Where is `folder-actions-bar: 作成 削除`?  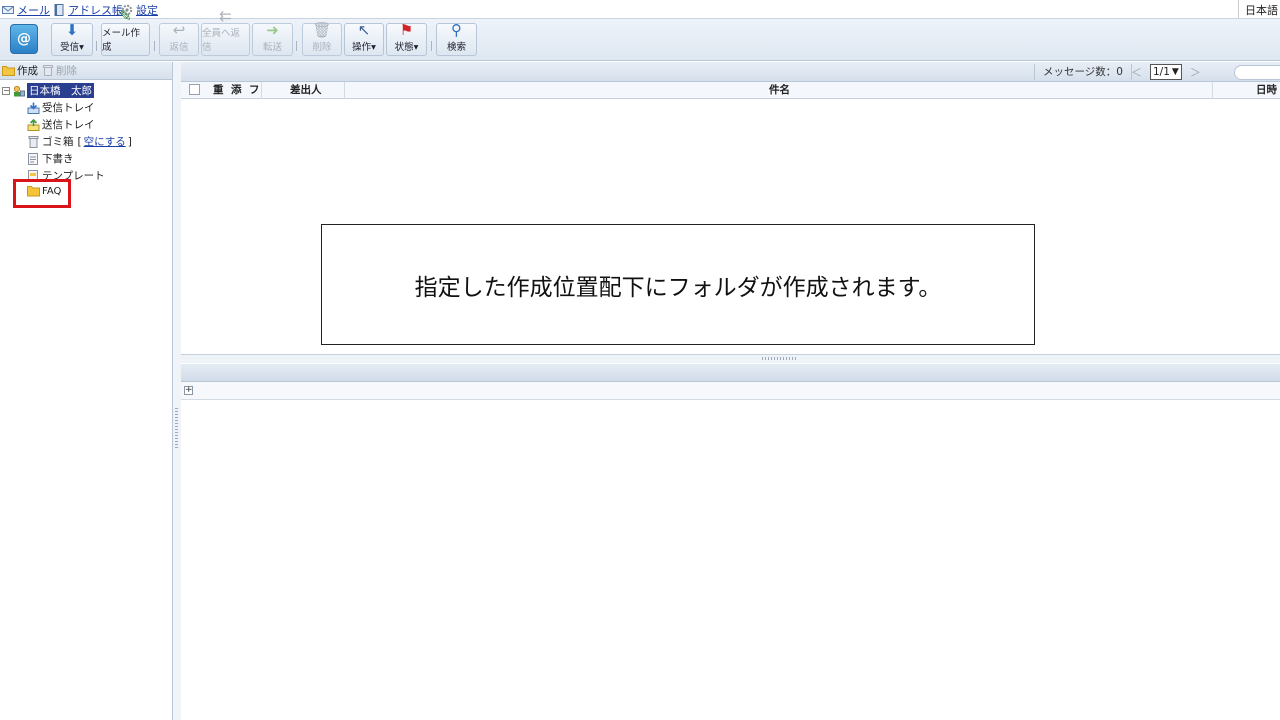 folder-actions-bar: 作成 削除 is located at coordinates (86, 71).